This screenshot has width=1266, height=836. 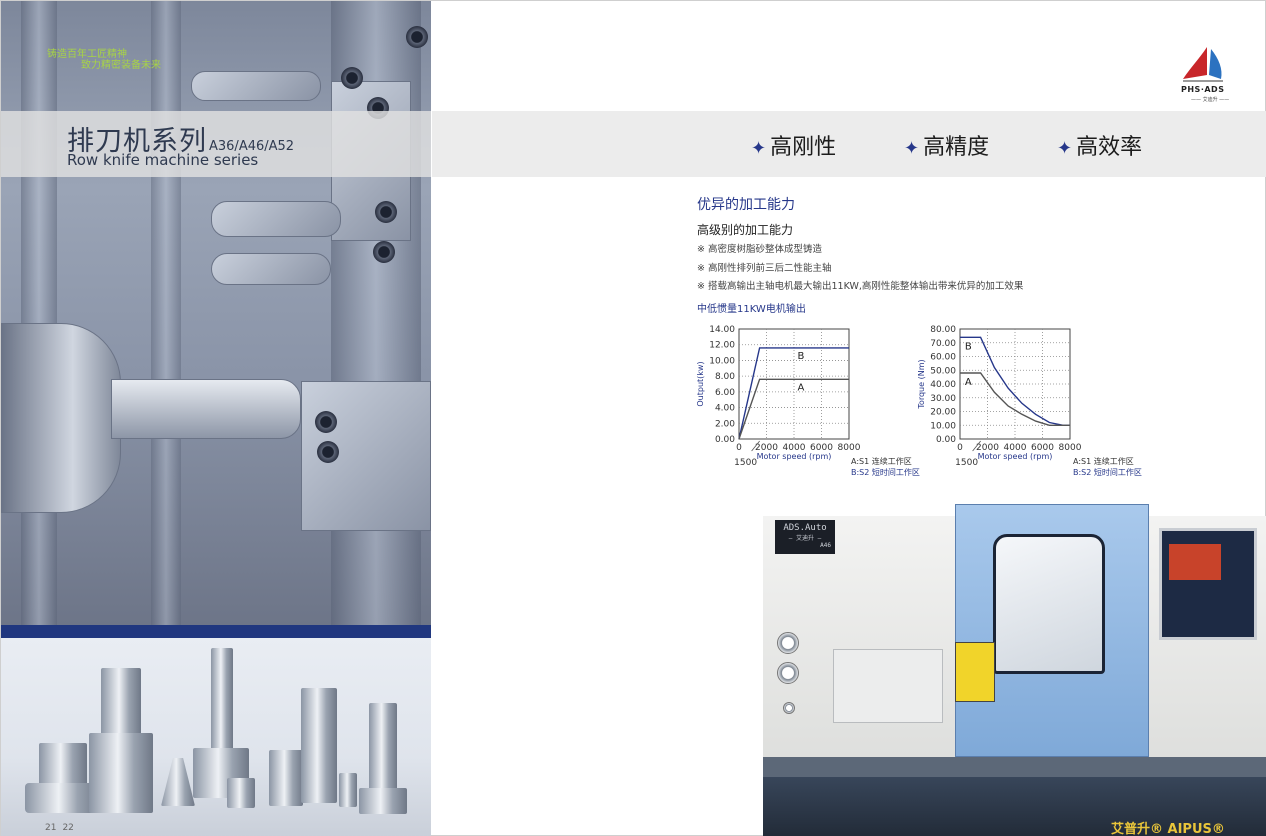 I want to click on page-number-right: 22, so click(x=68, y=828).